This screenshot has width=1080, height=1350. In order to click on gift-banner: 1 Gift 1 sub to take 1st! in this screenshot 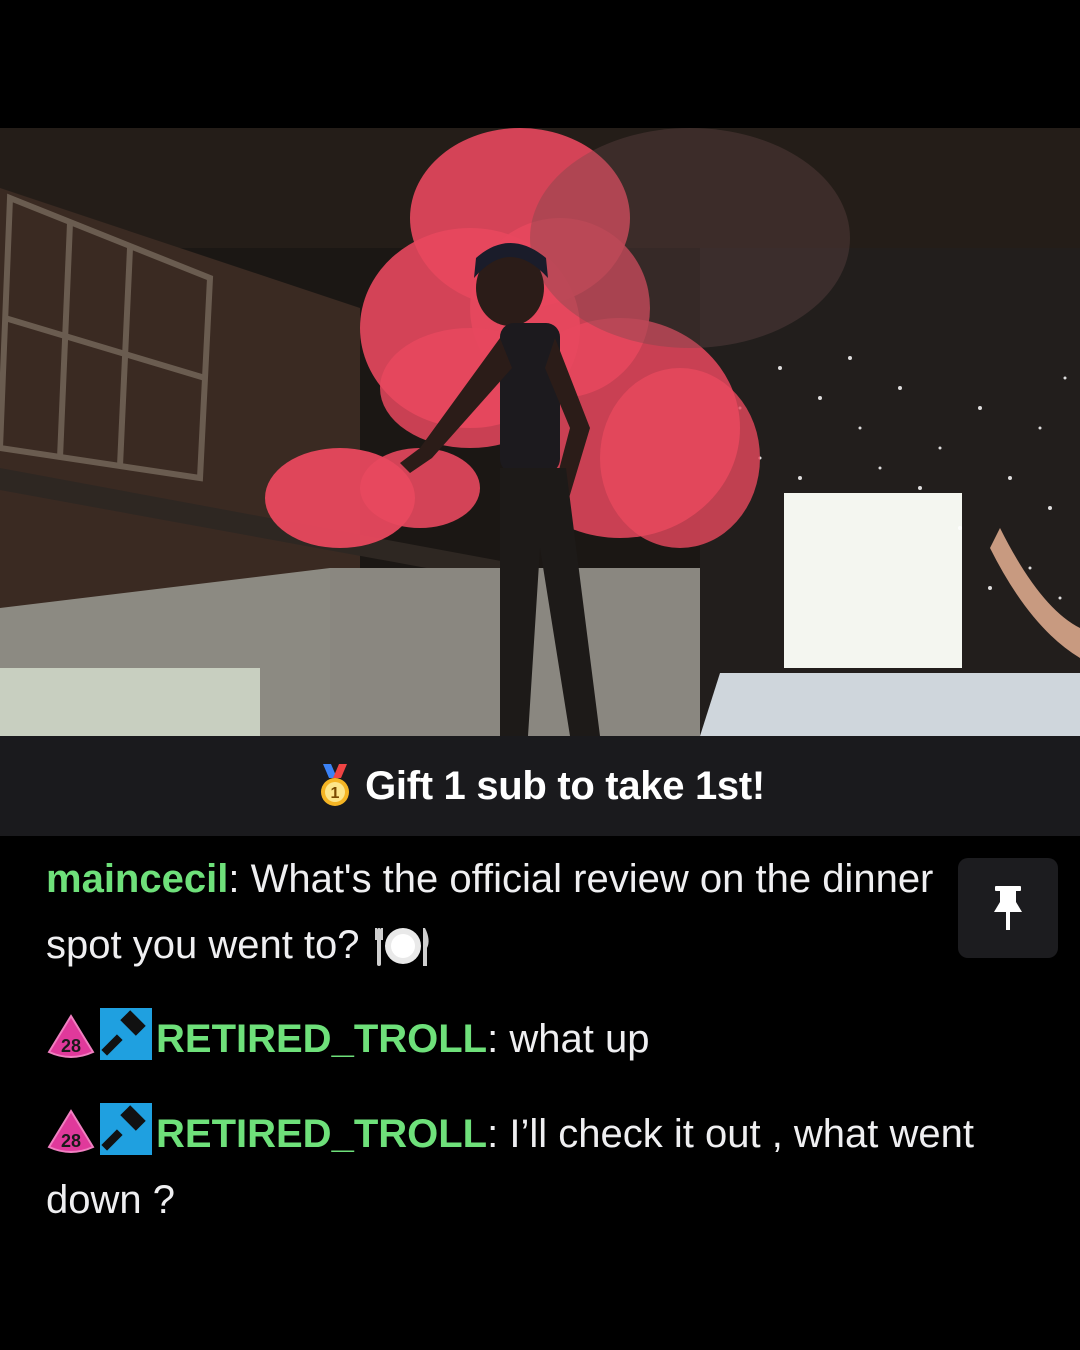, I will do `click(540, 786)`.